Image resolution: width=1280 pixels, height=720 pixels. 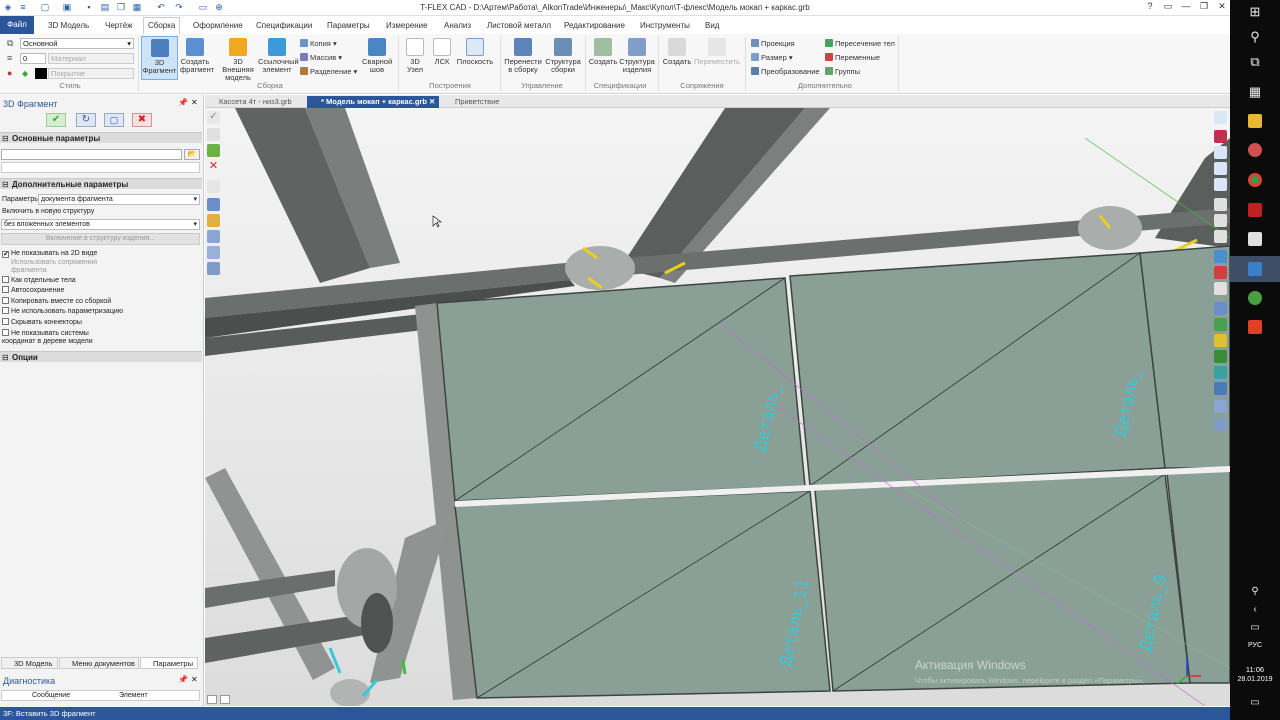 I want to click on node3d-button: 3D Узел, so click(x=415, y=56).